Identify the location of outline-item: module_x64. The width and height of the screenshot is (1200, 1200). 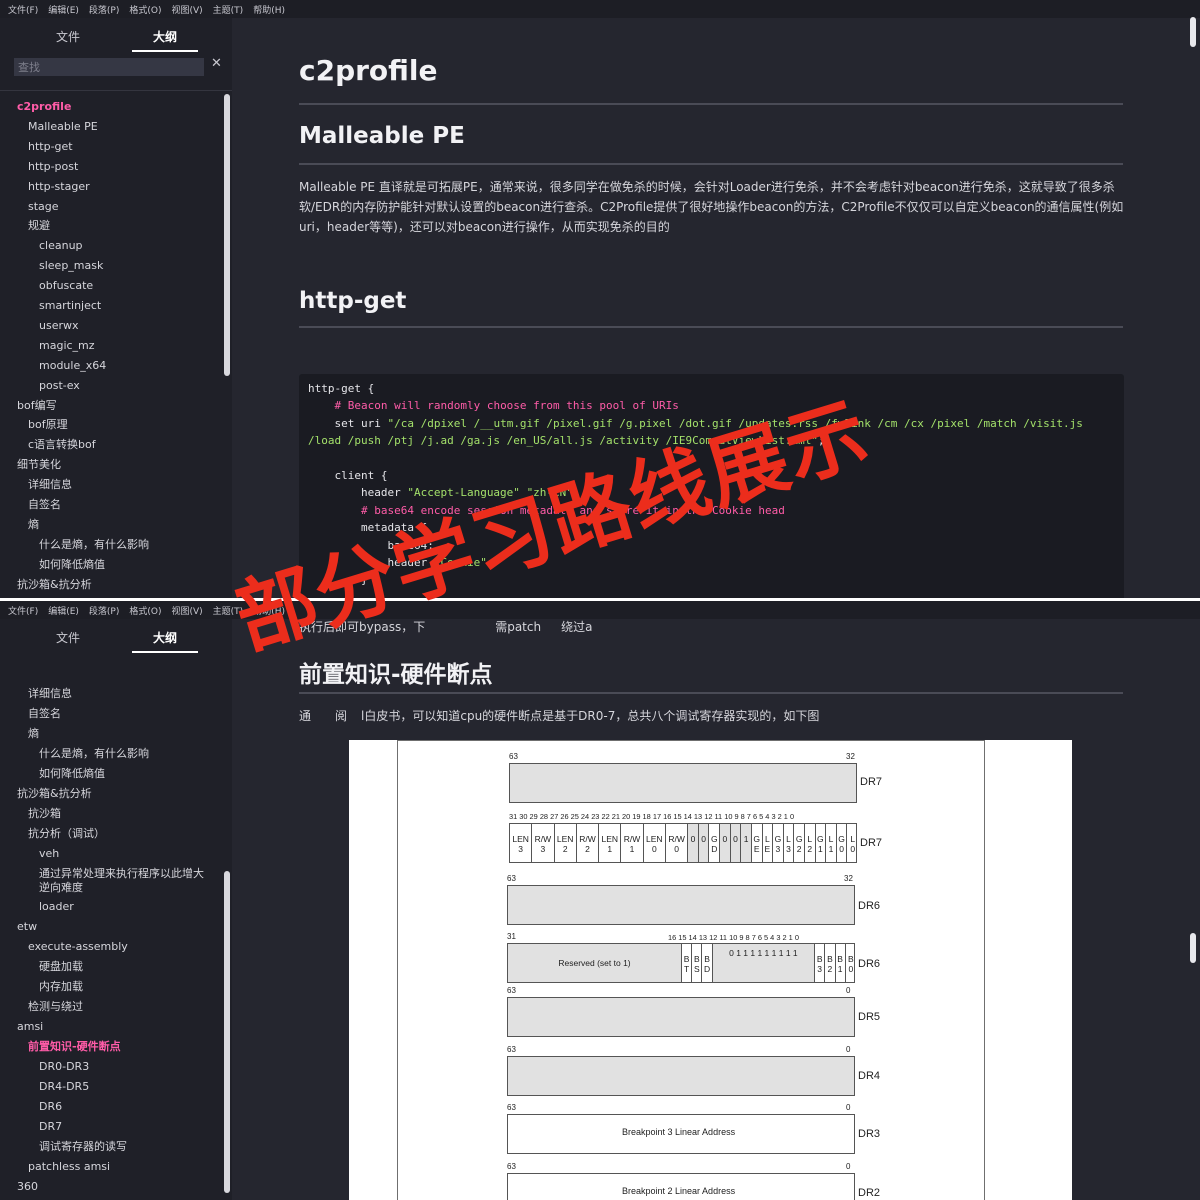
(72, 366).